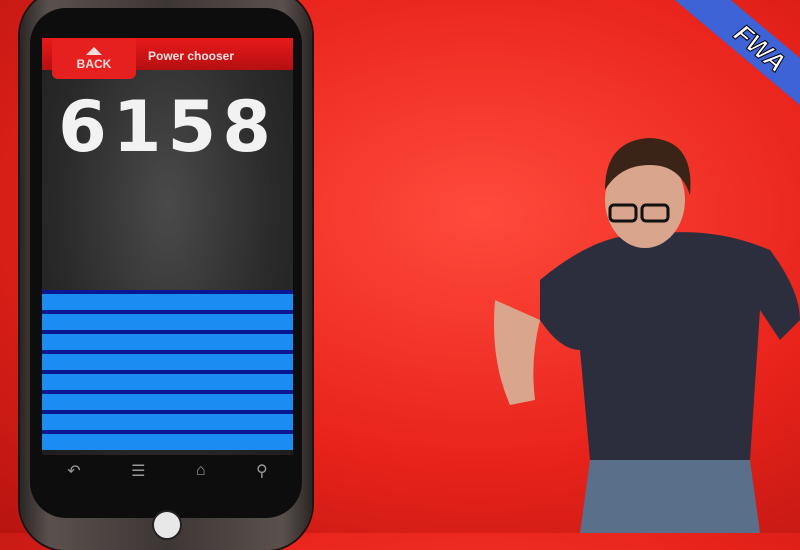 The height and width of the screenshot is (550, 800). I want to click on power-meter, so click(167, 372).